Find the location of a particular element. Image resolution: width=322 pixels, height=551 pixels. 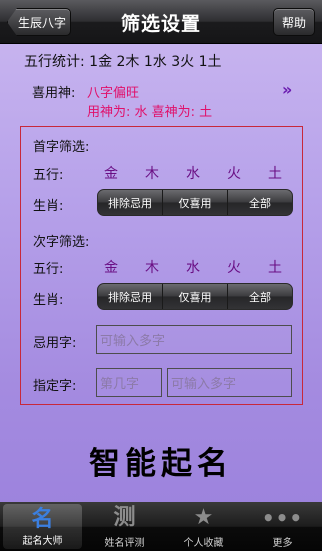

second-shengxiao-segmented-control: 排除忌用 仅喜用 全部 is located at coordinates (195, 296).